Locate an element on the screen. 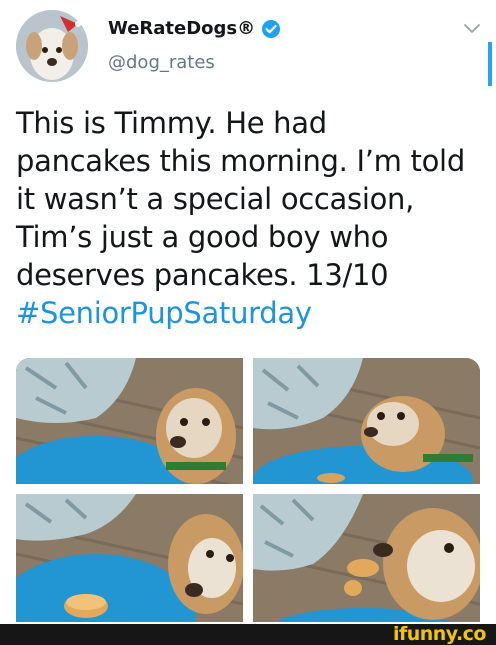  name-row: WeRateDogs® is located at coordinates (194, 28).